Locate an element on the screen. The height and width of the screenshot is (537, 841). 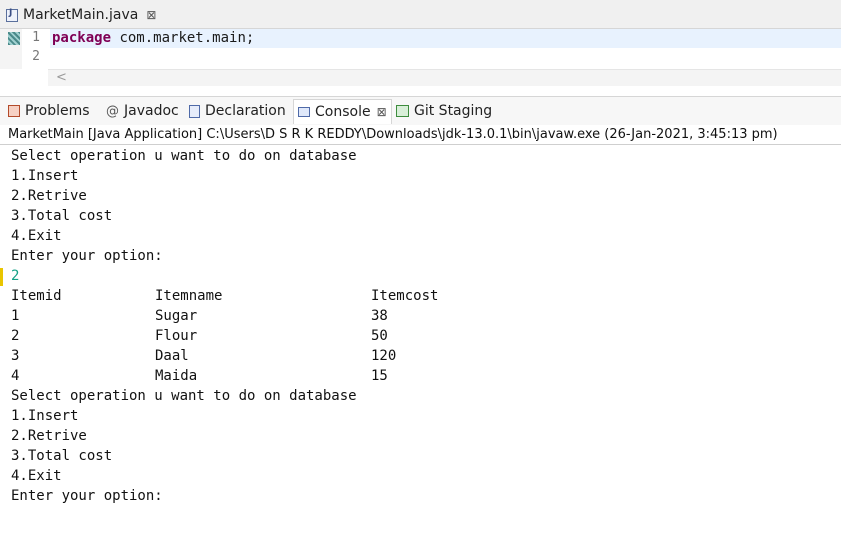
input-marker is located at coordinates (1, 277).